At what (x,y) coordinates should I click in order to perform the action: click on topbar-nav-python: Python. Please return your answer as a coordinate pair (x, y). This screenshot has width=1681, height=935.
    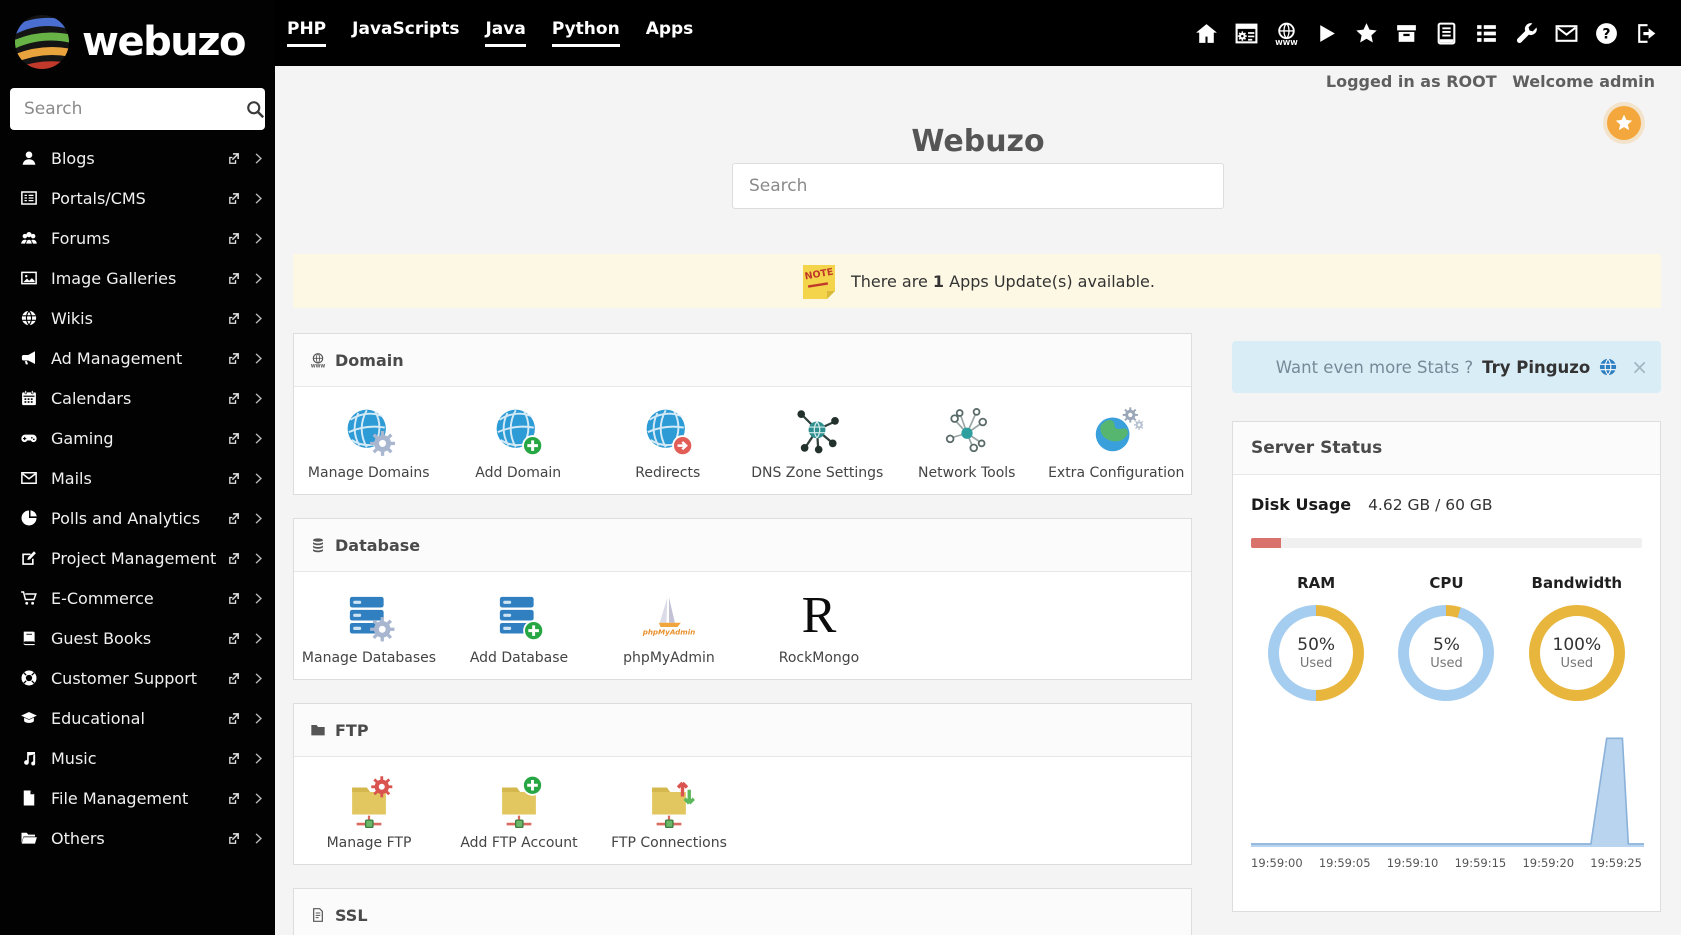
    Looking at the image, I should click on (585, 33).